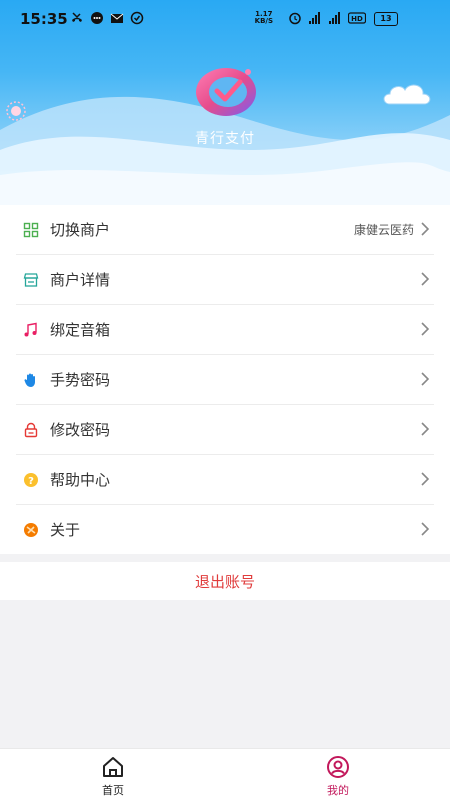 Image resolution: width=450 pixels, height=801 pixels. What do you see at coordinates (295, 18) in the screenshot?
I see `alarm-icon` at bounding box center [295, 18].